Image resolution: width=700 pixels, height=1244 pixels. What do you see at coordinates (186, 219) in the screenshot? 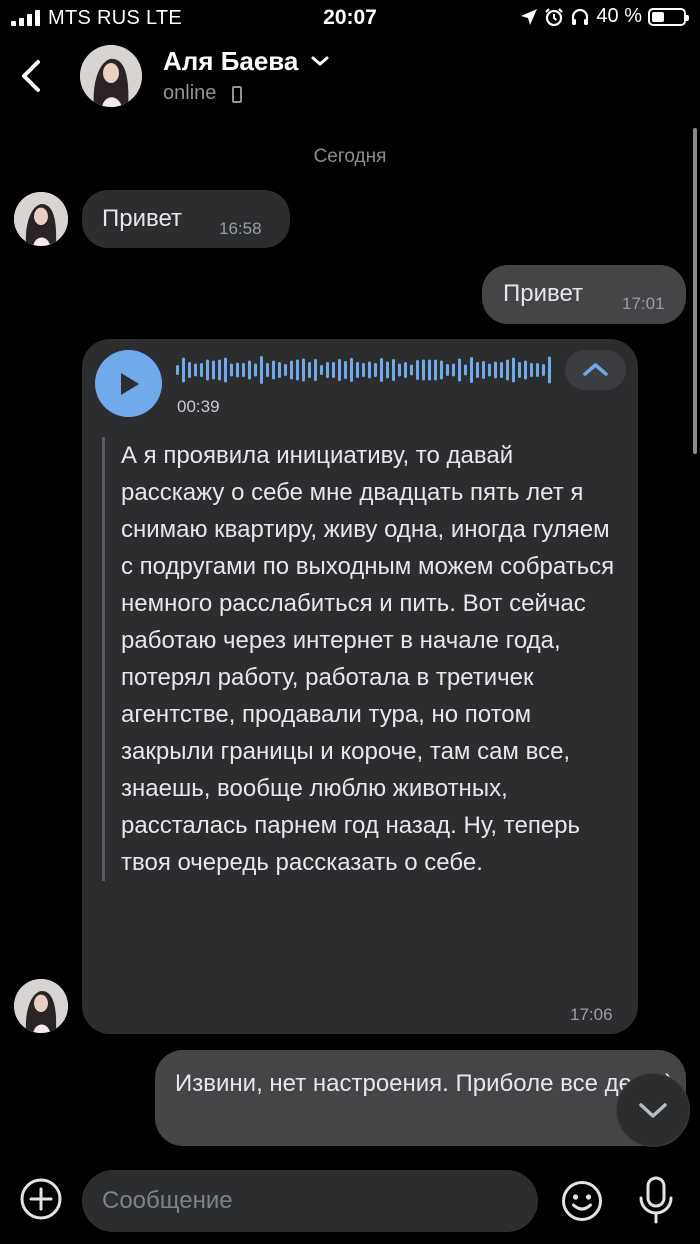
I see `message-bubble-incoming: Привет 16:58` at bounding box center [186, 219].